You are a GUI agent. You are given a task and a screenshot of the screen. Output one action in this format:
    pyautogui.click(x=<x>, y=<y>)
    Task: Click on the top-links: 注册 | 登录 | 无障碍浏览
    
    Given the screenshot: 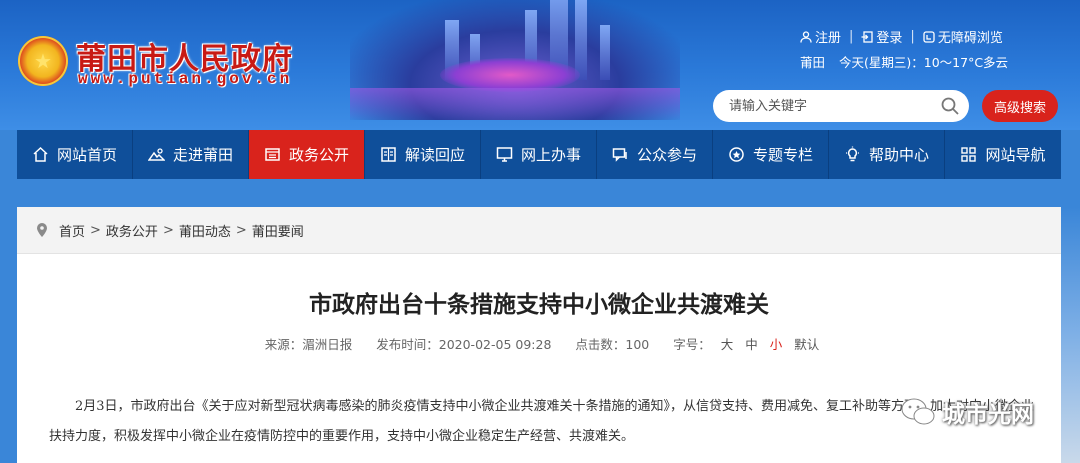 What is the action you would take?
    pyautogui.click(x=901, y=36)
    